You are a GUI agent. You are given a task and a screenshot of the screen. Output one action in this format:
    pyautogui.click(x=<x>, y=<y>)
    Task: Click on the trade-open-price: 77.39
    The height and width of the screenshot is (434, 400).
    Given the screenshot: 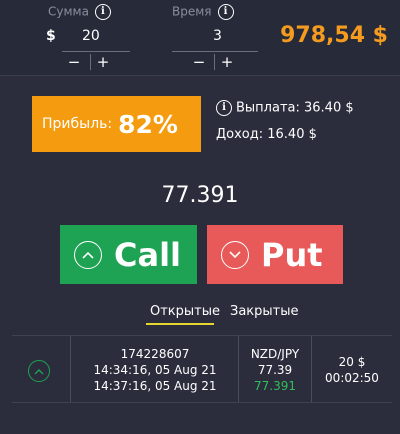 What is the action you would take?
    pyautogui.click(x=275, y=370)
    